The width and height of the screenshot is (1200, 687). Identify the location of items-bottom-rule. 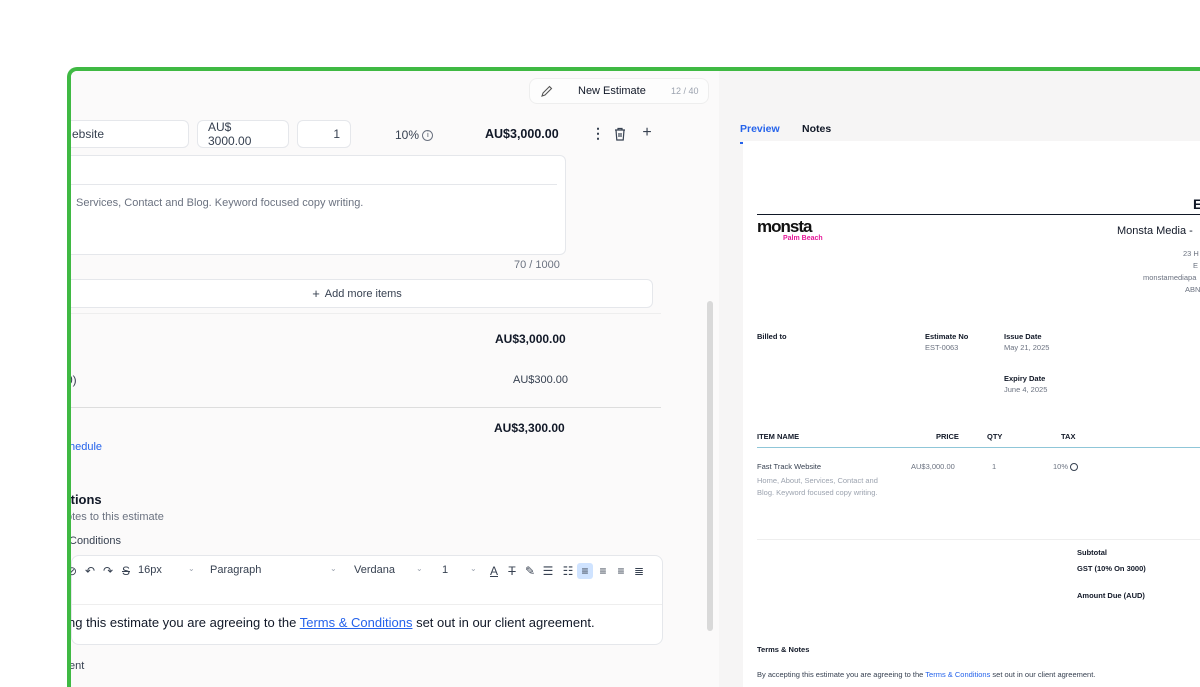
(978, 539).